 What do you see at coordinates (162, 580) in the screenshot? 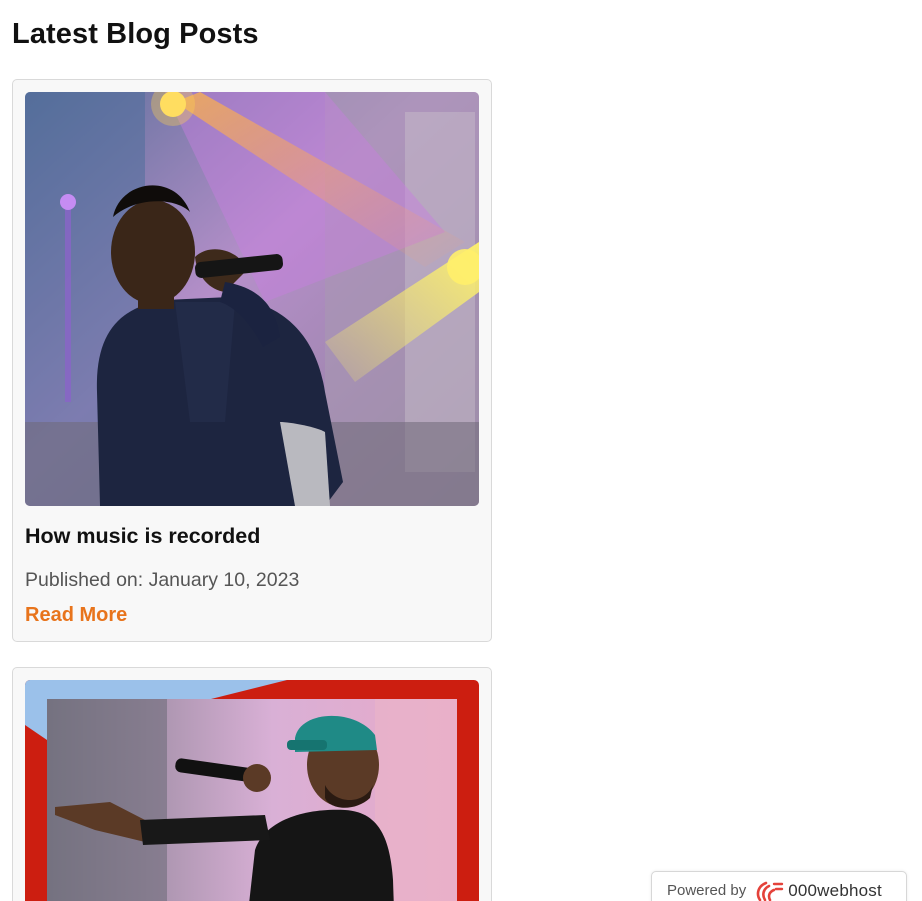
I see `post-published-date: Published on: January 10, 2023` at bounding box center [162, 580].